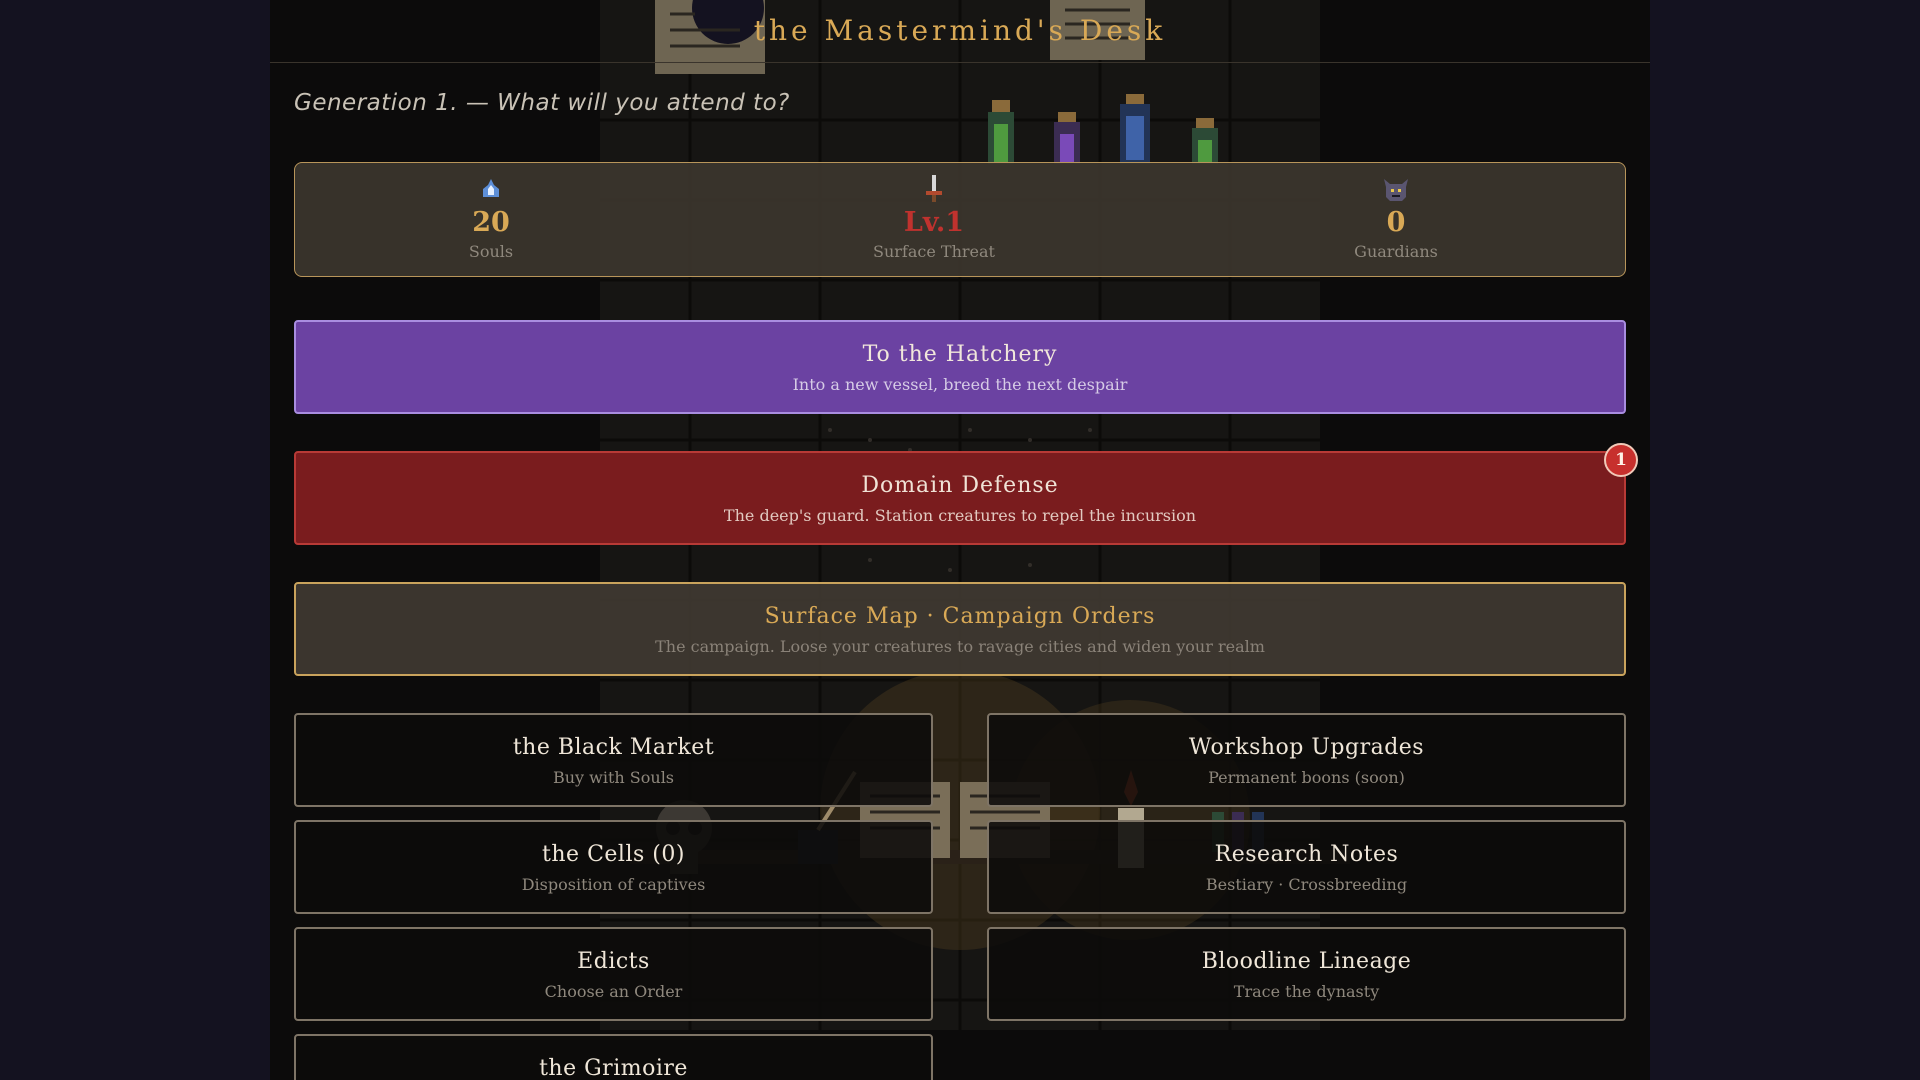 The height and width of the screenshot is (1080, 1920). I want to click on workshop-upgrades-button: Workshop Upgrades Permanent boons (soon), so click(1306, 760).